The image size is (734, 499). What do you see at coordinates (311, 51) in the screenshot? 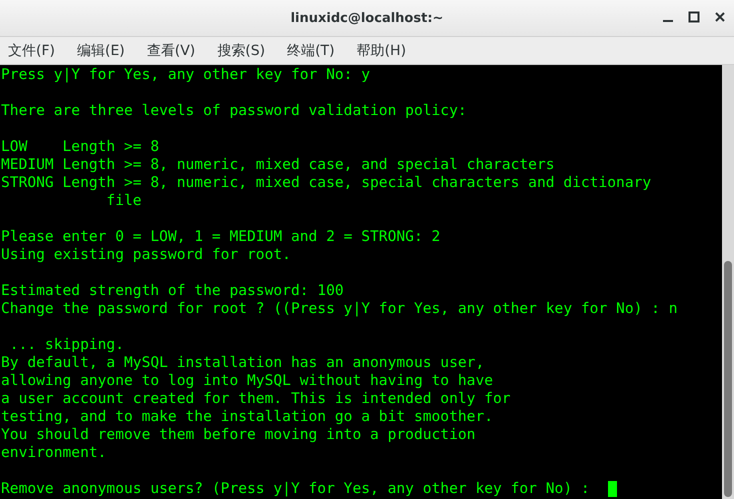
I see `menu-item: 终端(T)` at bounding box center [311, 51].